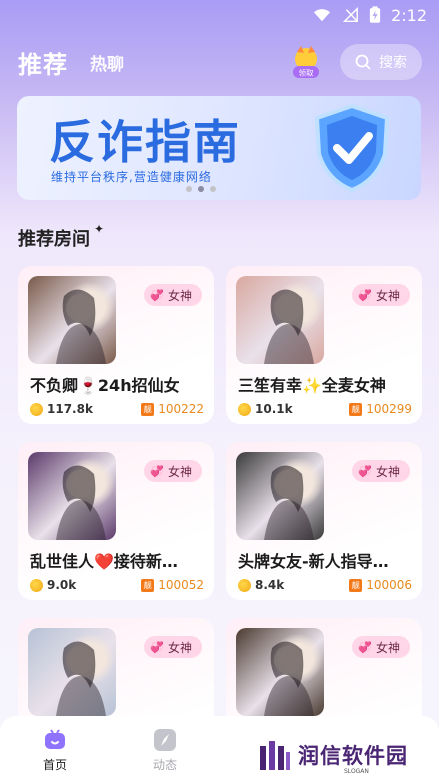 Image resolution: width=439 pixels, height=780 pixels. What do you see at coordinates (131, 177) in the screenshot?
I see `banner-subtitle: 维持平台秩序,营造健康网络` at bounding box center [131, 177].